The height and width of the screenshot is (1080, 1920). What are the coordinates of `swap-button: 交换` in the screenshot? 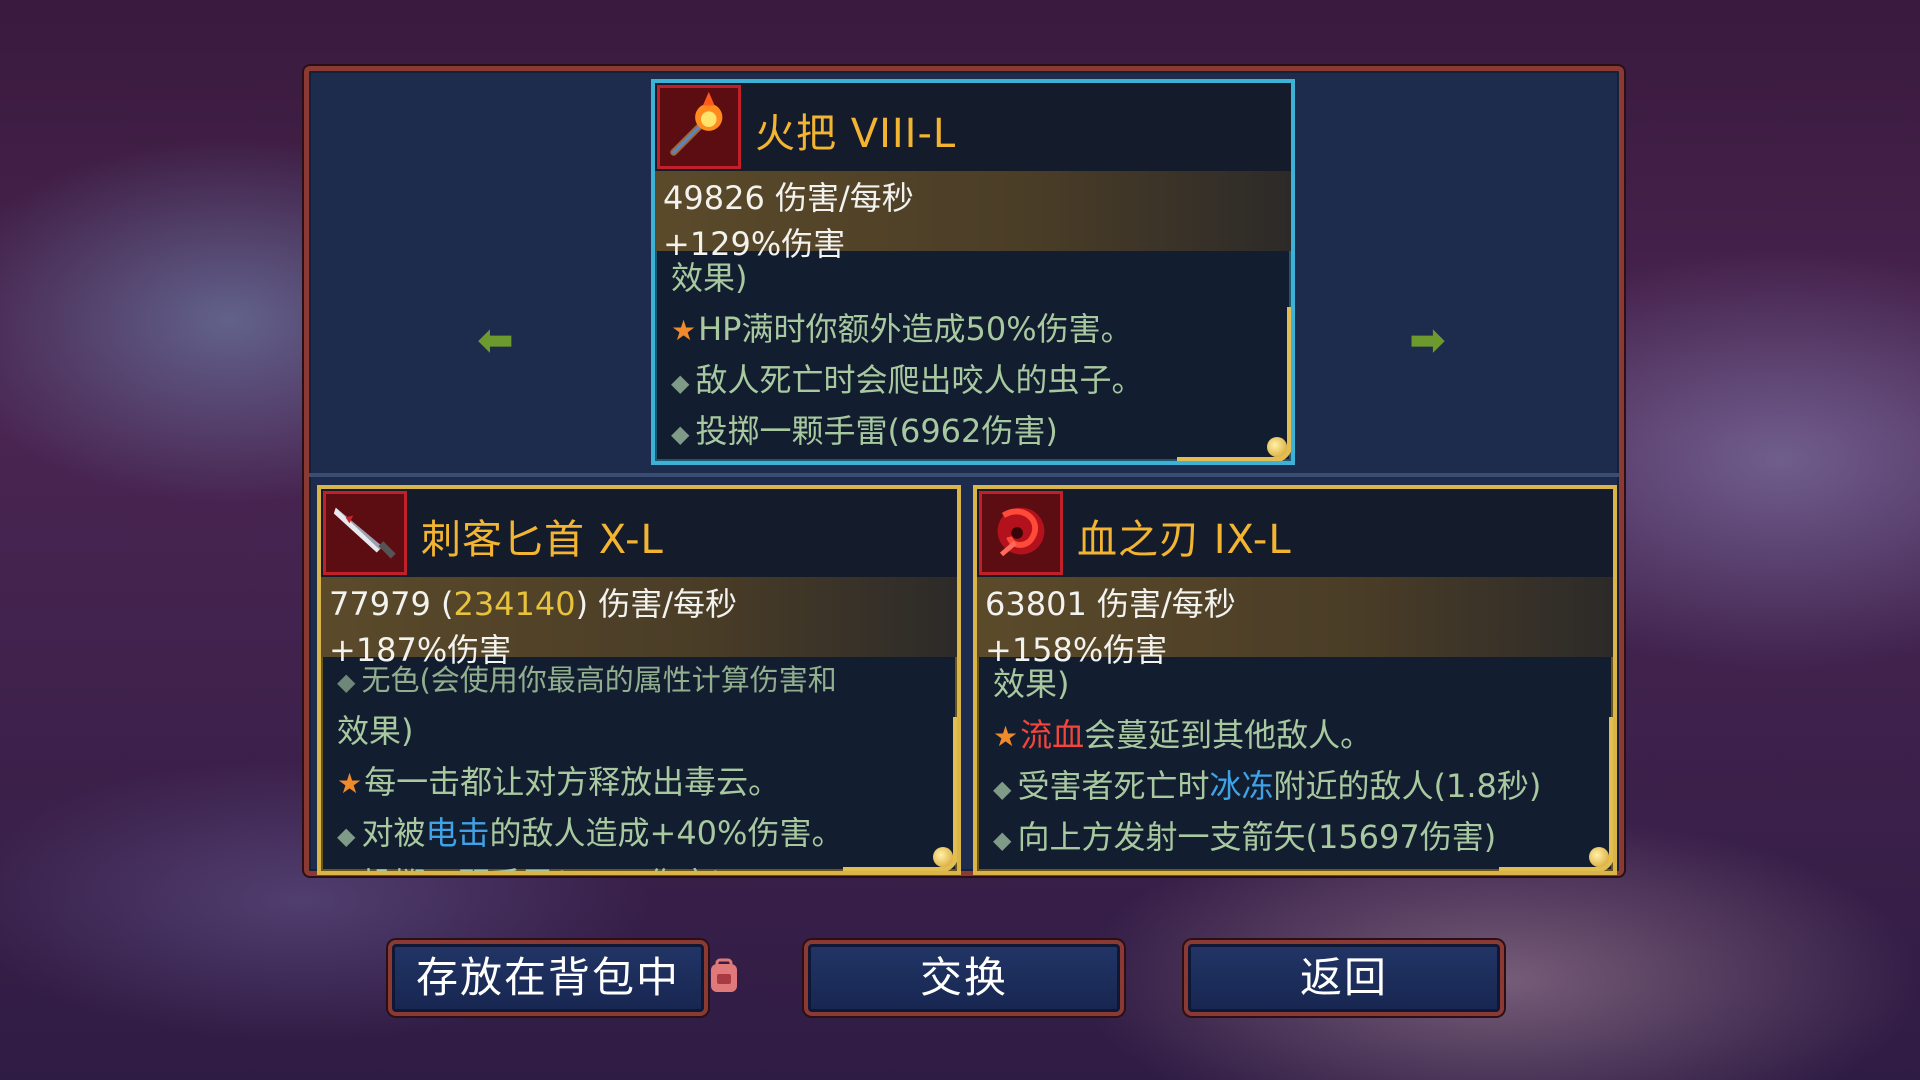 It's located at (964, 978).